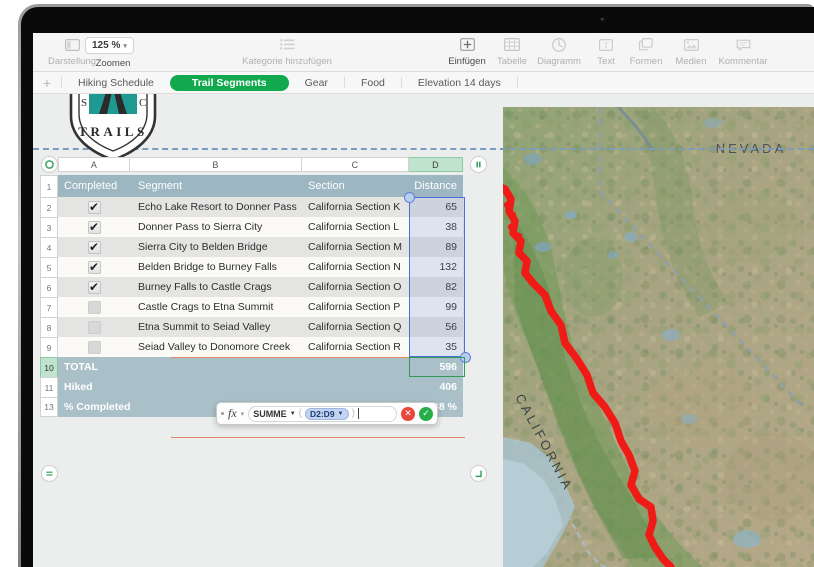 The image size is (814, 567). Describe the element at coordinates (216, 327) in the screenshot. I see `cell-segment: Etna Summit to Seiad Valley` at that location.